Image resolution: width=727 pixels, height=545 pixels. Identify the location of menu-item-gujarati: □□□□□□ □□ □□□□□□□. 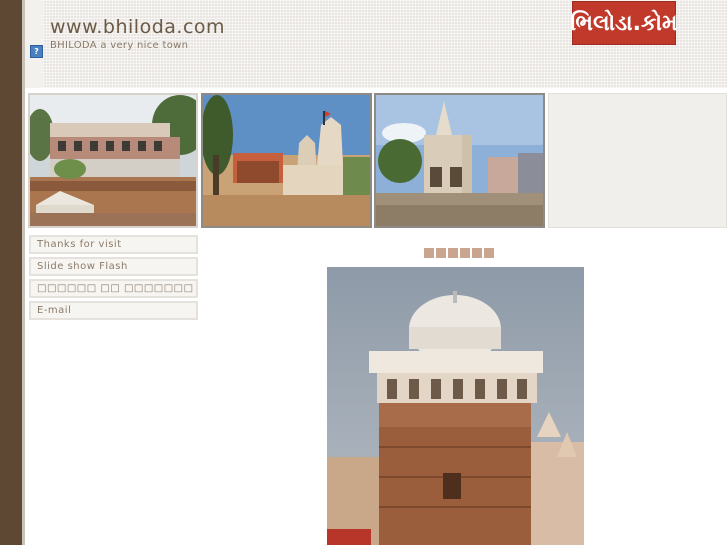
(113, 288).